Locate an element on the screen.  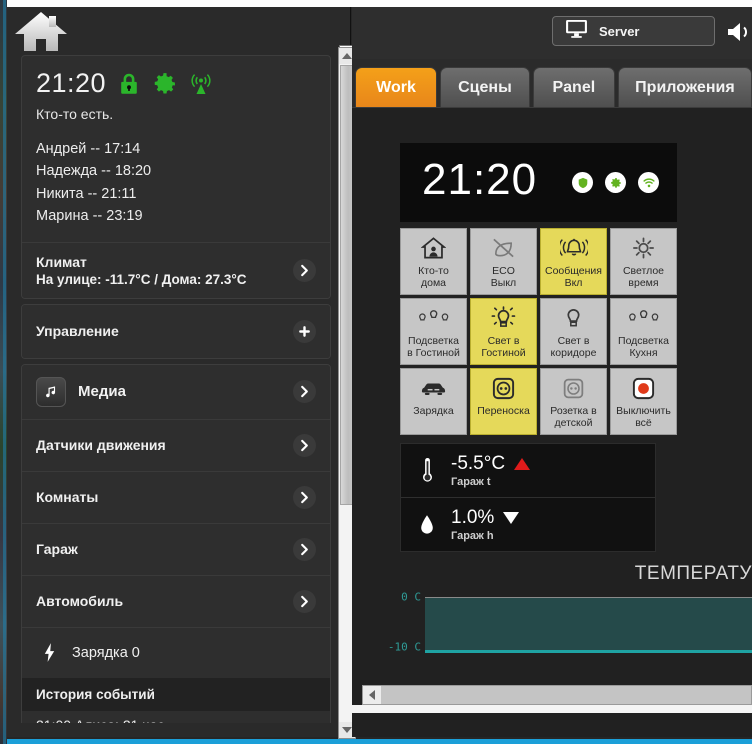
bulb-icon is located at coordinates (573, 318).